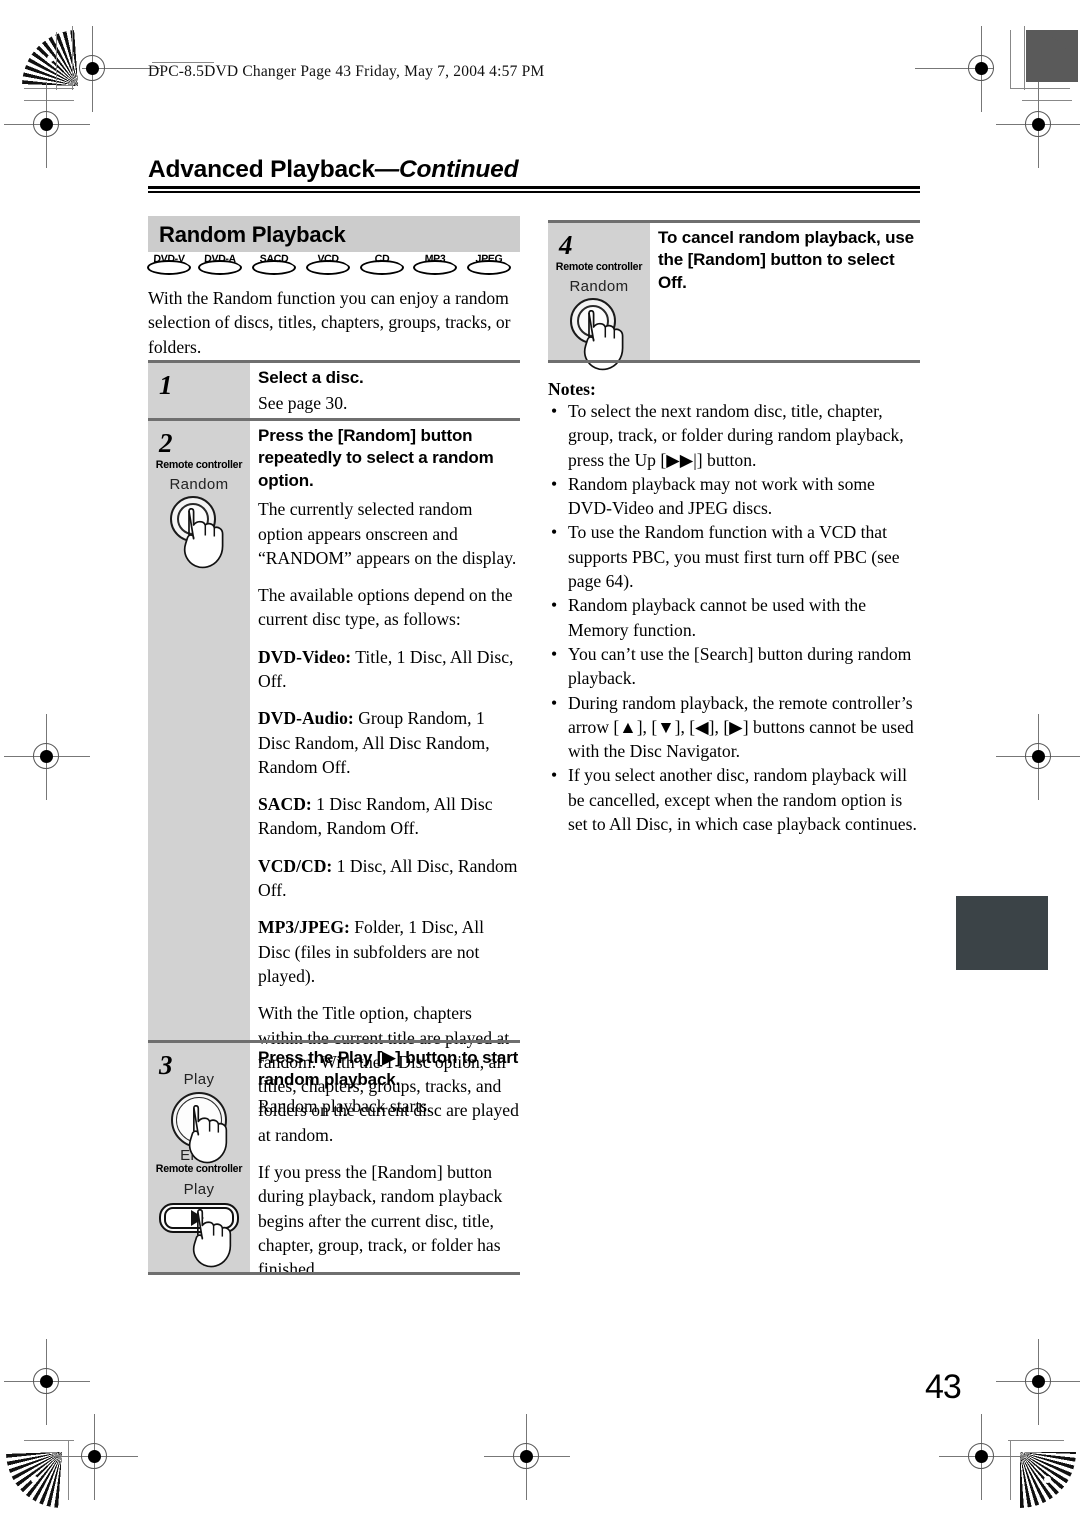 The image size is (1080, 1528). What do you see at coordinates (389, 669) in the screenshot?
I see `disc-option-line: DVD-Video: Title, 1 Disc, All Disc, Off.` at bounding box center [389, 669].